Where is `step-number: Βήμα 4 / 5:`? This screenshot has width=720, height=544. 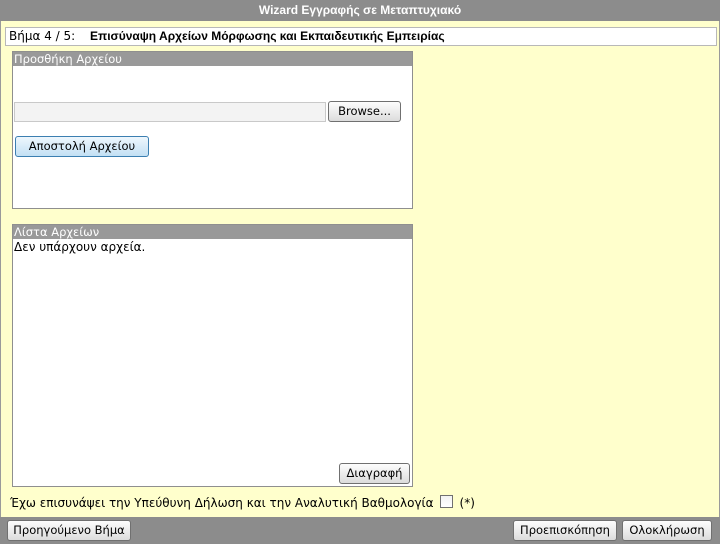 step-number: Βήμα 4 / 5: is located at coordinates (42, 36).